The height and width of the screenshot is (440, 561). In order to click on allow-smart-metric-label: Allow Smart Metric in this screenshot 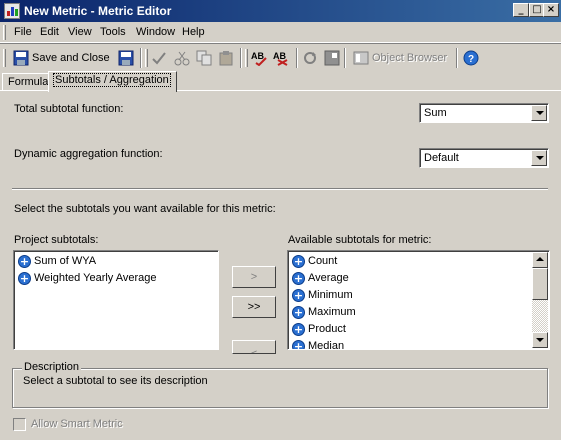, I will do `click(77, 424)`.